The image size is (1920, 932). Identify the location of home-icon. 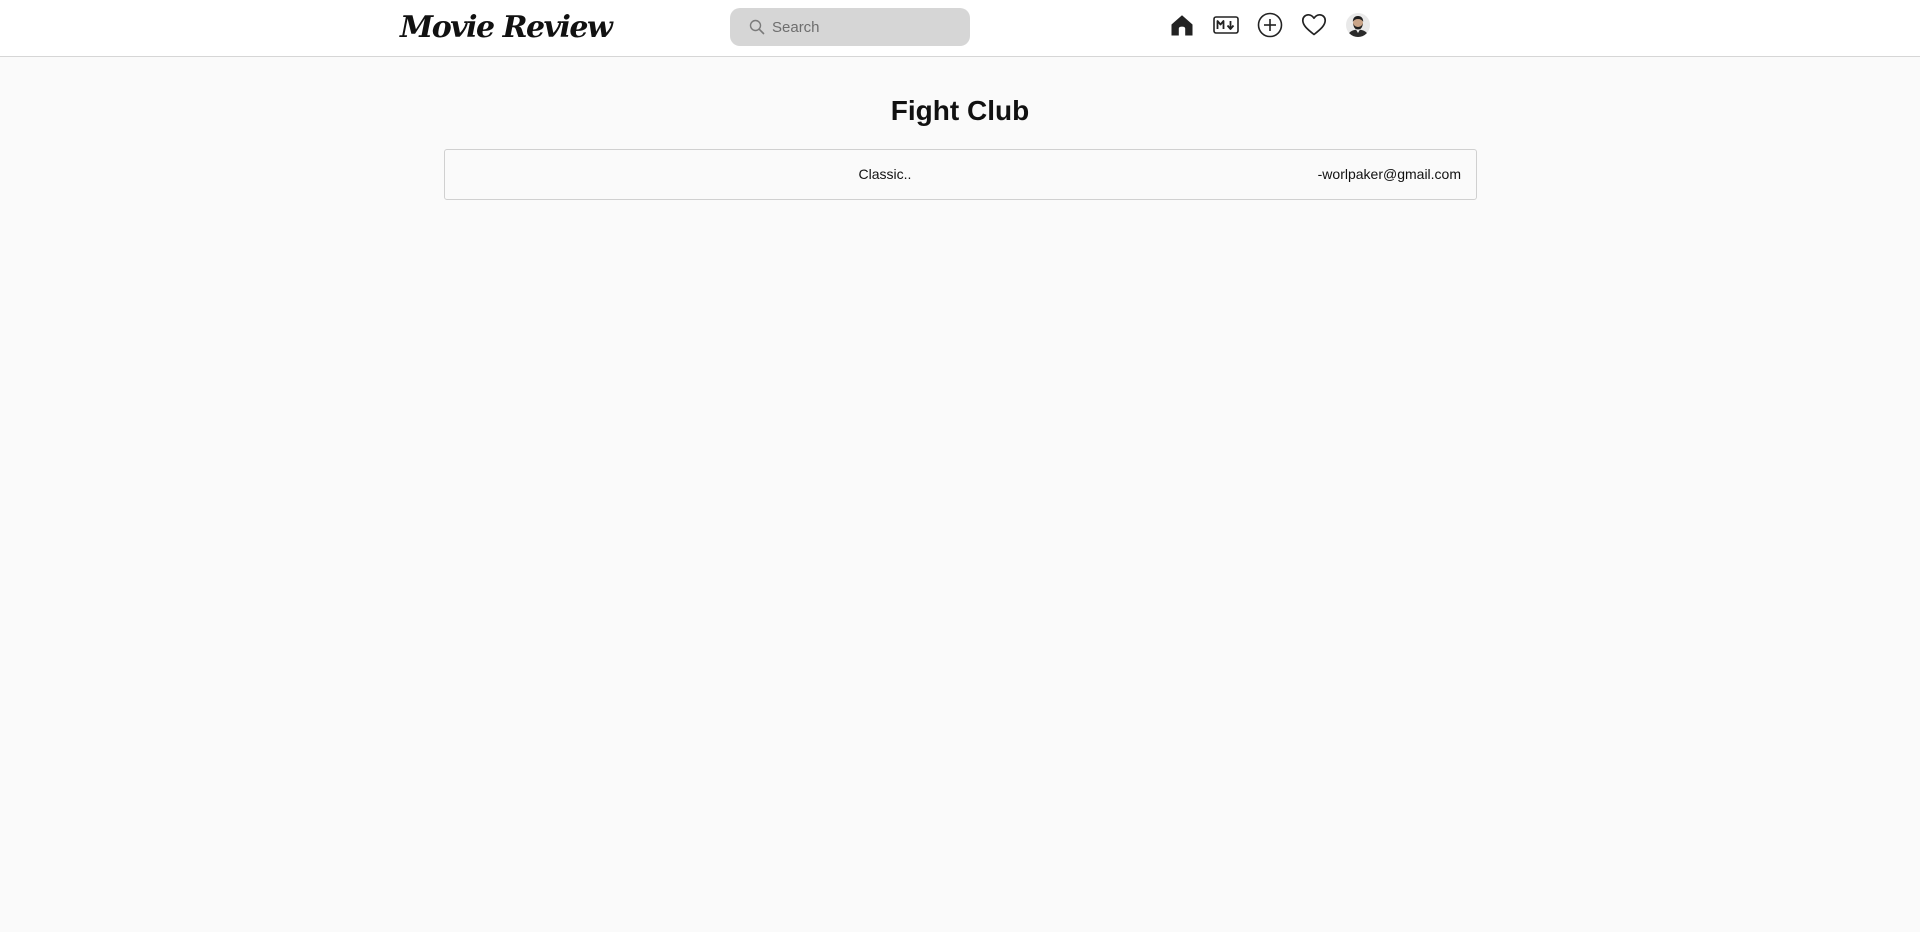
(1182, 25).